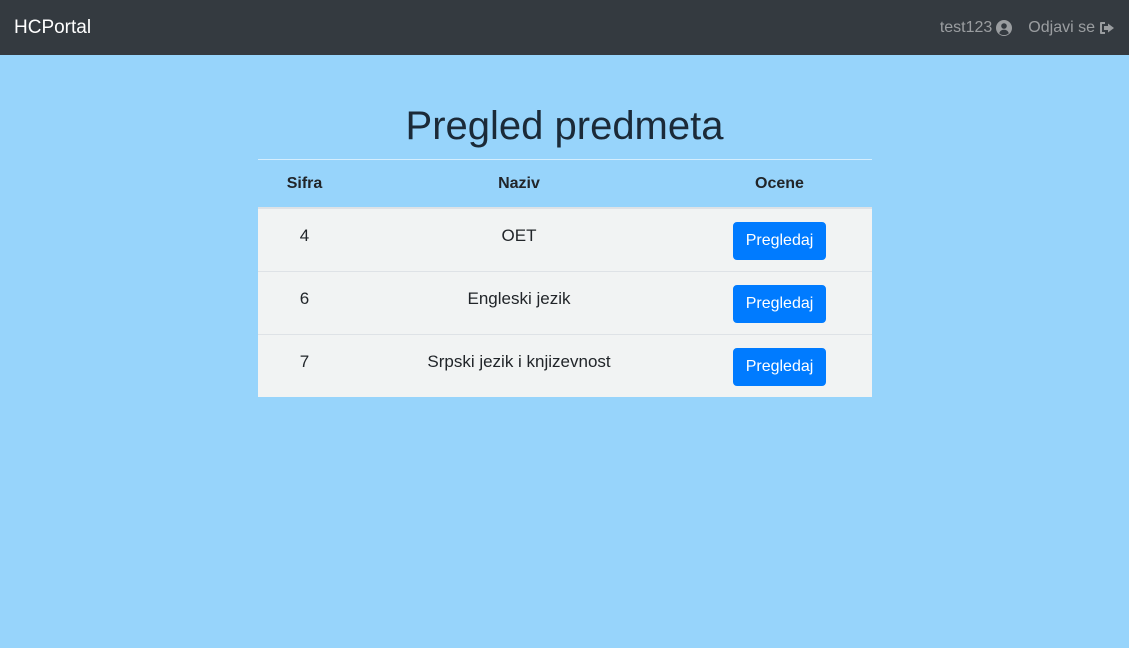  What do you see at coordinates (304, 235) in the screenshot?
I see `cell-sifra: 4` at bounding box center [304, 235].